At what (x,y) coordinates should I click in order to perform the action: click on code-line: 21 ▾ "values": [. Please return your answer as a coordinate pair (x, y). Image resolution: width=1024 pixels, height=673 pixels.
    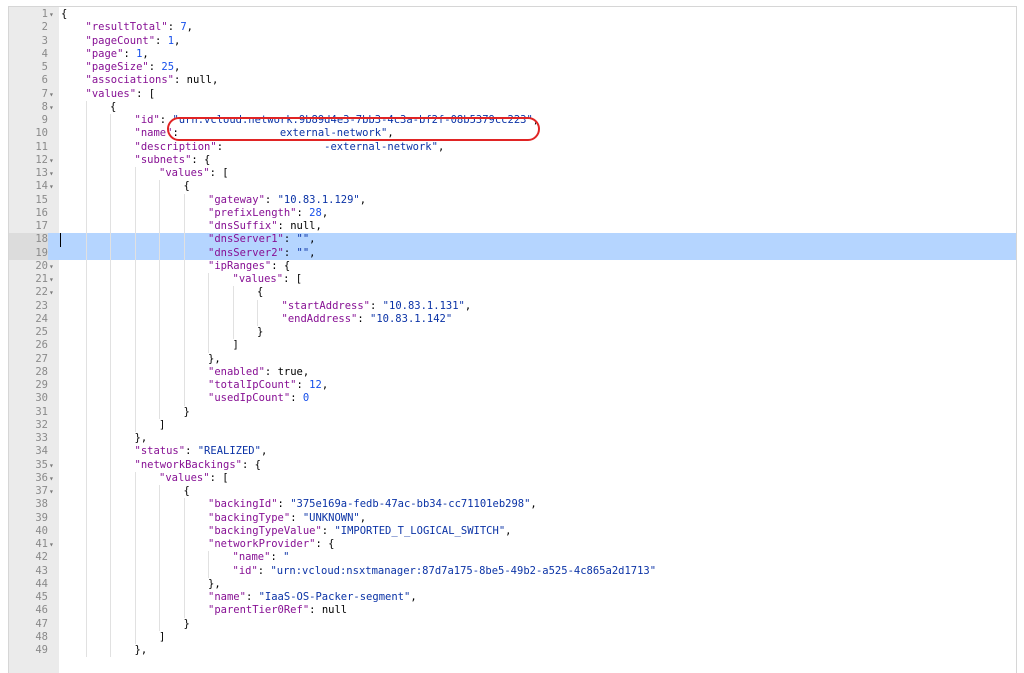
    Looking at the image, I should click on (512, 280).